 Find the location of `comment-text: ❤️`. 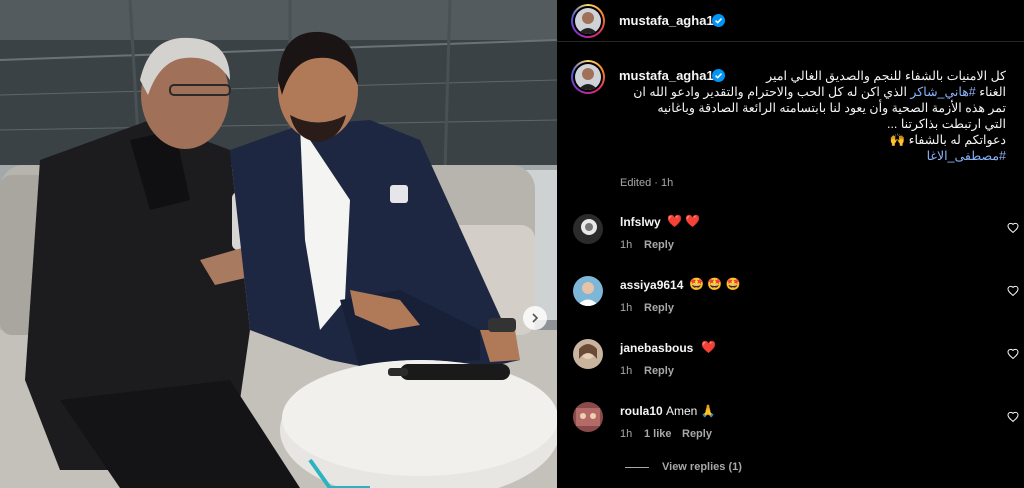

comment-text: ❤️ is located at coordinates (708, 347).